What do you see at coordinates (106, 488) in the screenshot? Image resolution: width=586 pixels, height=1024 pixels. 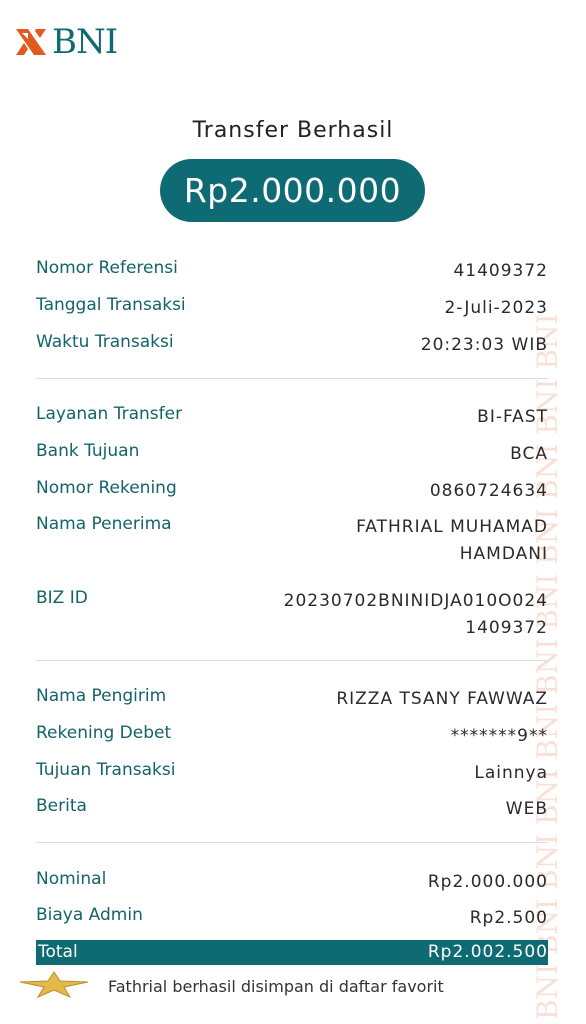 I see `detail-label: Nomor Rekening` at bounding box center [106, 488].